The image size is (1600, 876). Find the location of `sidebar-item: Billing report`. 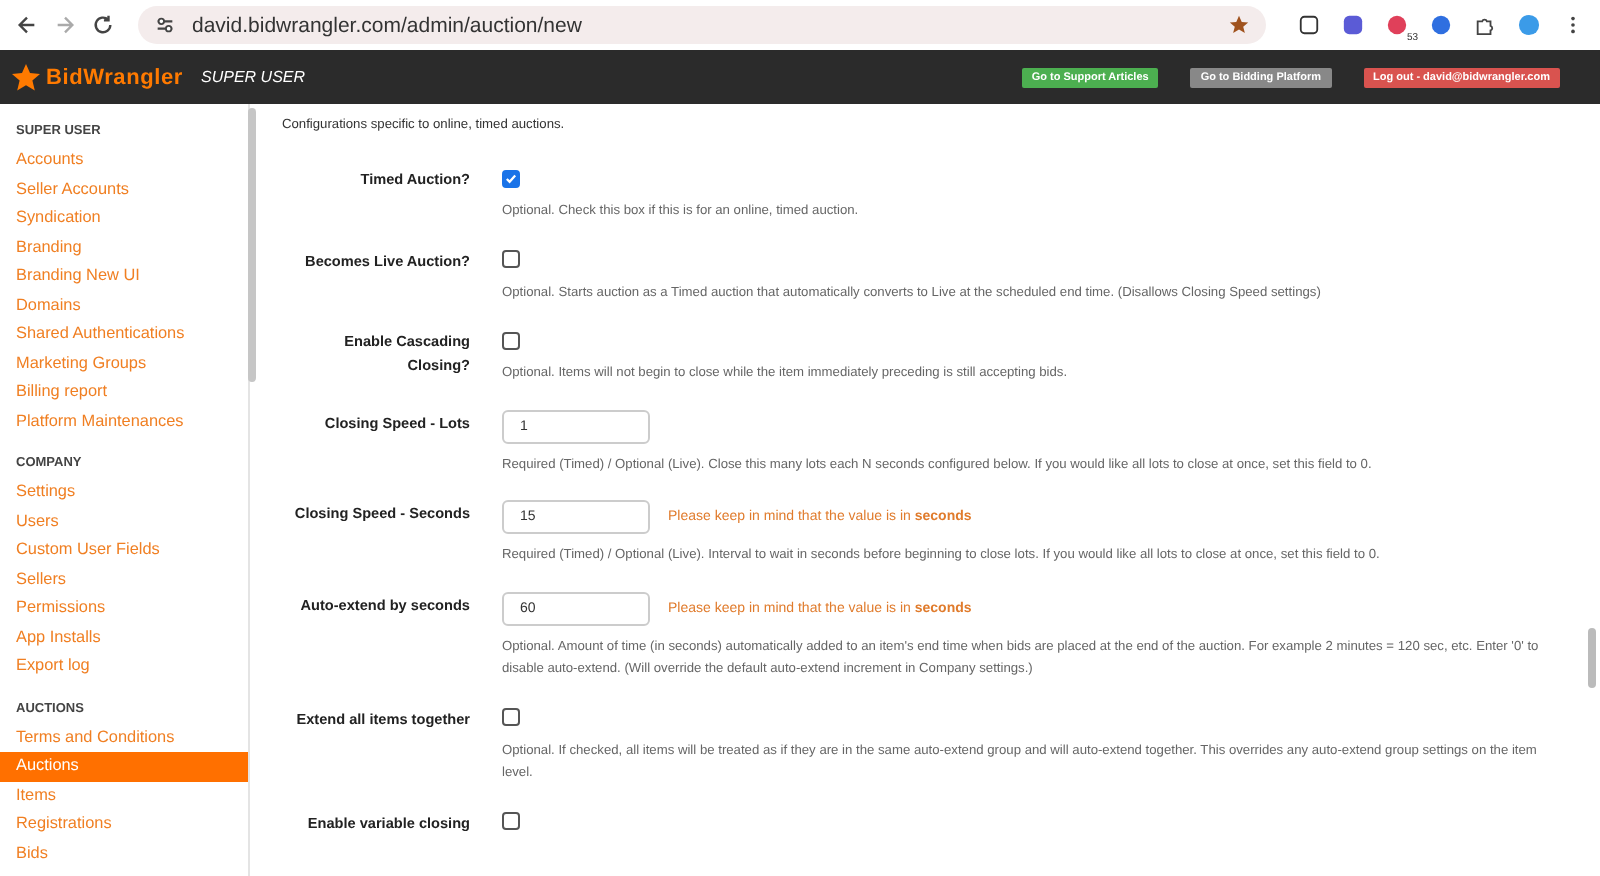

sidebar-item: Billing report is located at coordinates (124, 392).